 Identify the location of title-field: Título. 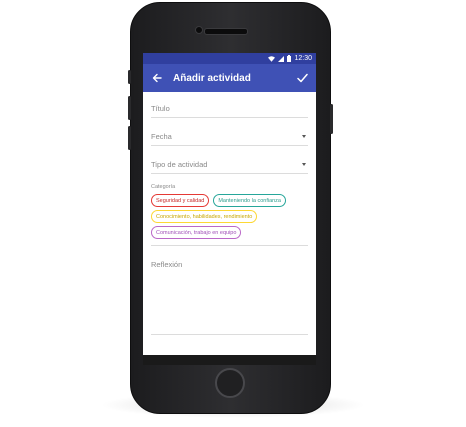
(229, 105).